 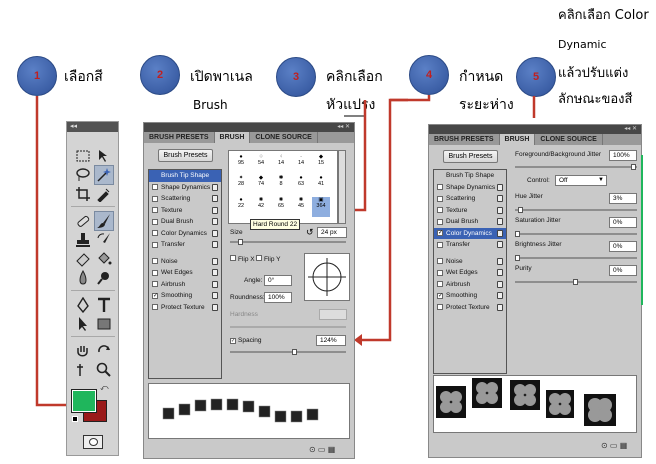 What do you see at coordinates (104, 156) in the screenshot?
I see `move-icon` at bounding box center [104, 156].